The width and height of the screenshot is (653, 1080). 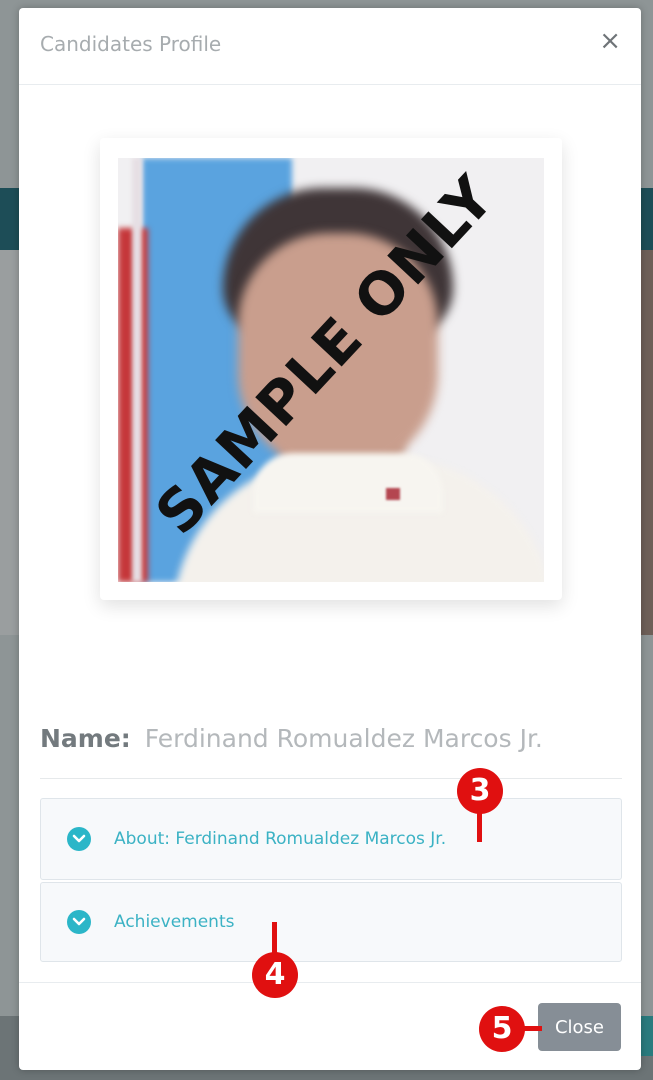 I want to click on accordion-about: About: Ferdinand Romualdez Marcos Jr., so click(x=331, y=839).